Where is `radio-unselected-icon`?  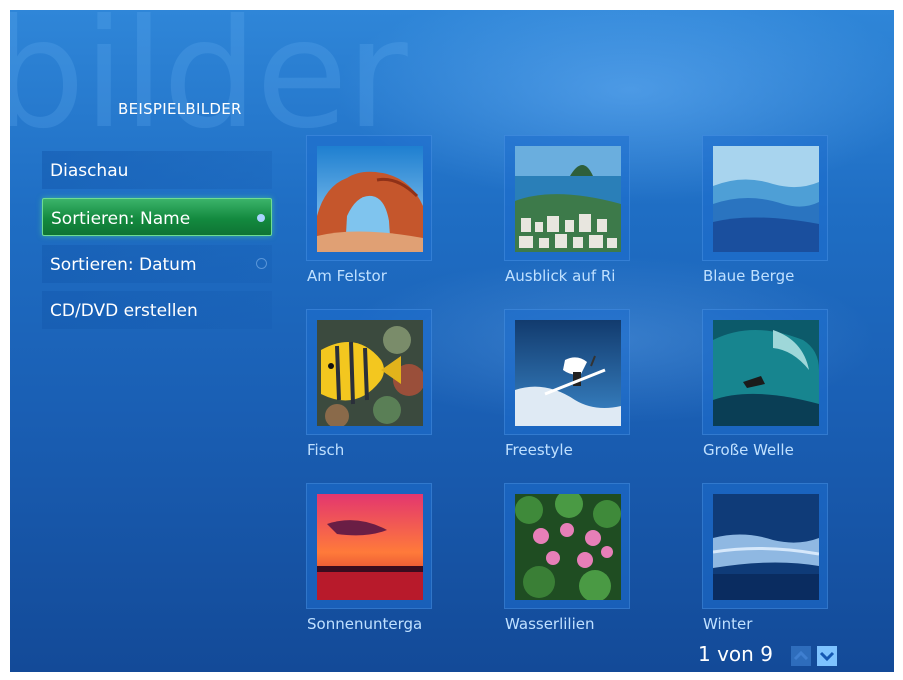
radio-unselected-icon is located at coordinates (261, 263).